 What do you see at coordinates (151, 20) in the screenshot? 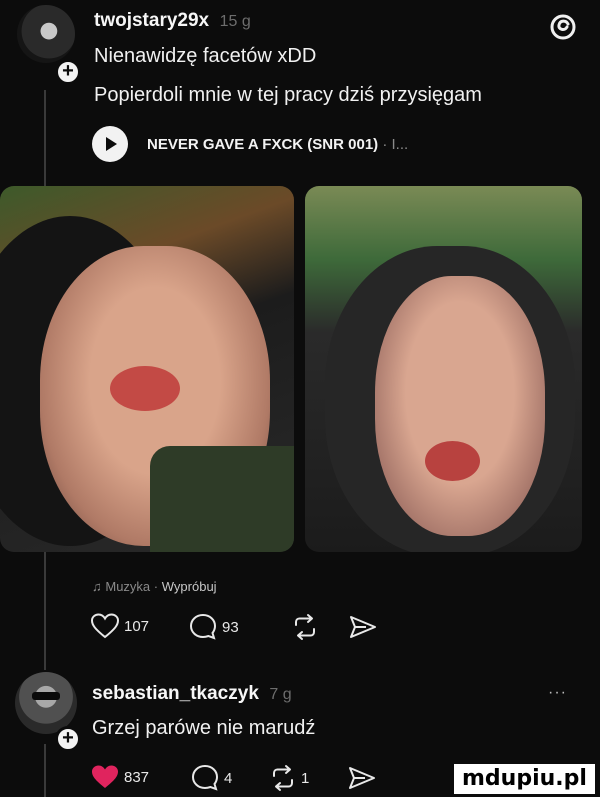
I see `username: twojstary29x` at bounding box center [151, 20].